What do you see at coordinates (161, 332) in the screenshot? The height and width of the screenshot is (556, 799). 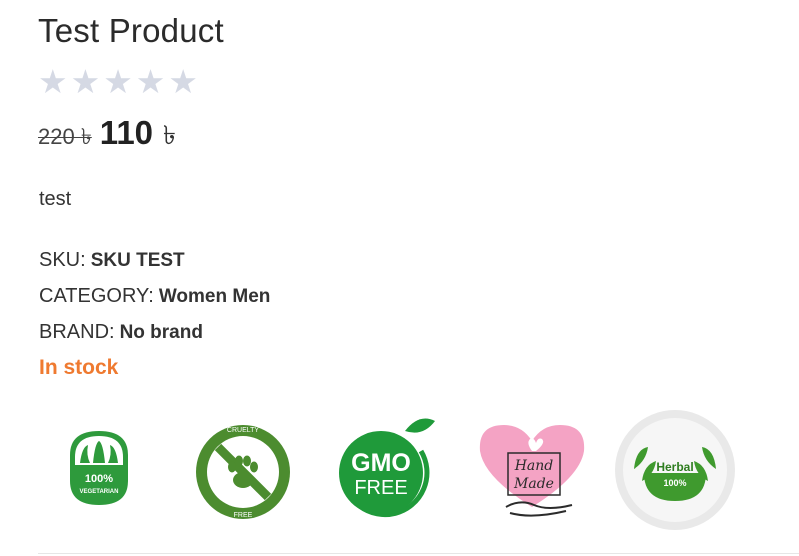 I see `brand-value: No brand` at bounding box center [161, 332].